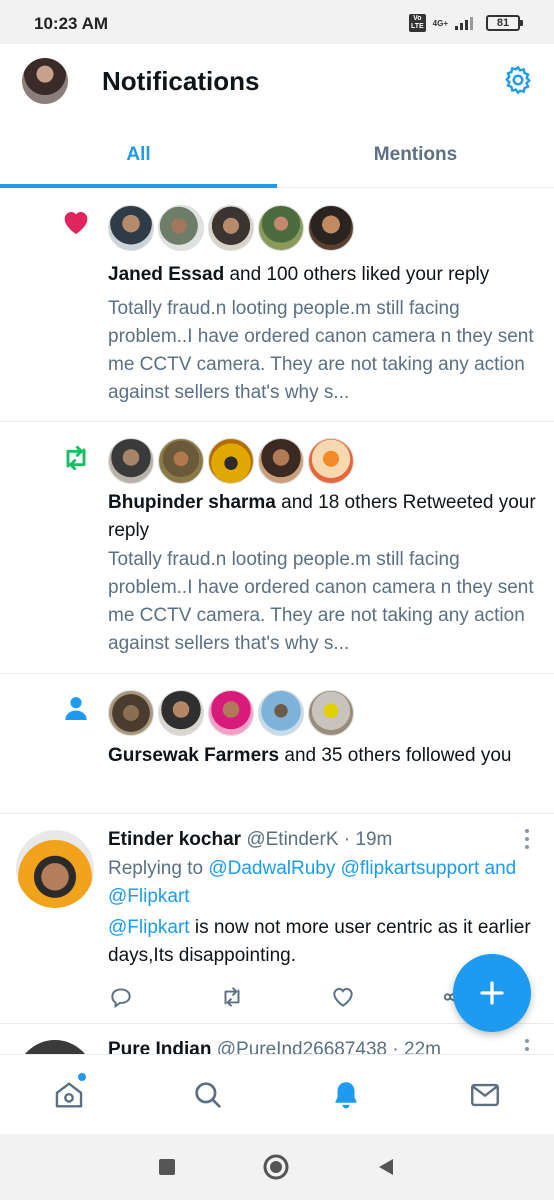 This screenshot has height=1200, width=554. What do you see at coordinates (504, 23) in the screenshot?
I see `battery-icon: 81` at bounding box center [504, 23].